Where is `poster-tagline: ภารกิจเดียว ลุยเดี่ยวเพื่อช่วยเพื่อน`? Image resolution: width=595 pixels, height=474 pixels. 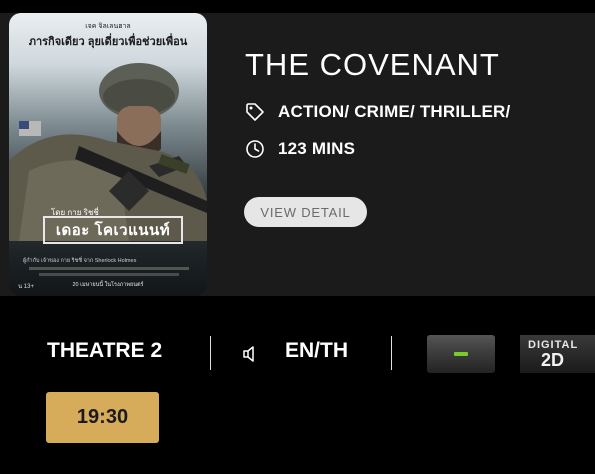
poster-tagline: ภารกิจเดียว ลุยเดี่ยวเพื่อช่วยเพื่อน is located at coordinates (108, 42).